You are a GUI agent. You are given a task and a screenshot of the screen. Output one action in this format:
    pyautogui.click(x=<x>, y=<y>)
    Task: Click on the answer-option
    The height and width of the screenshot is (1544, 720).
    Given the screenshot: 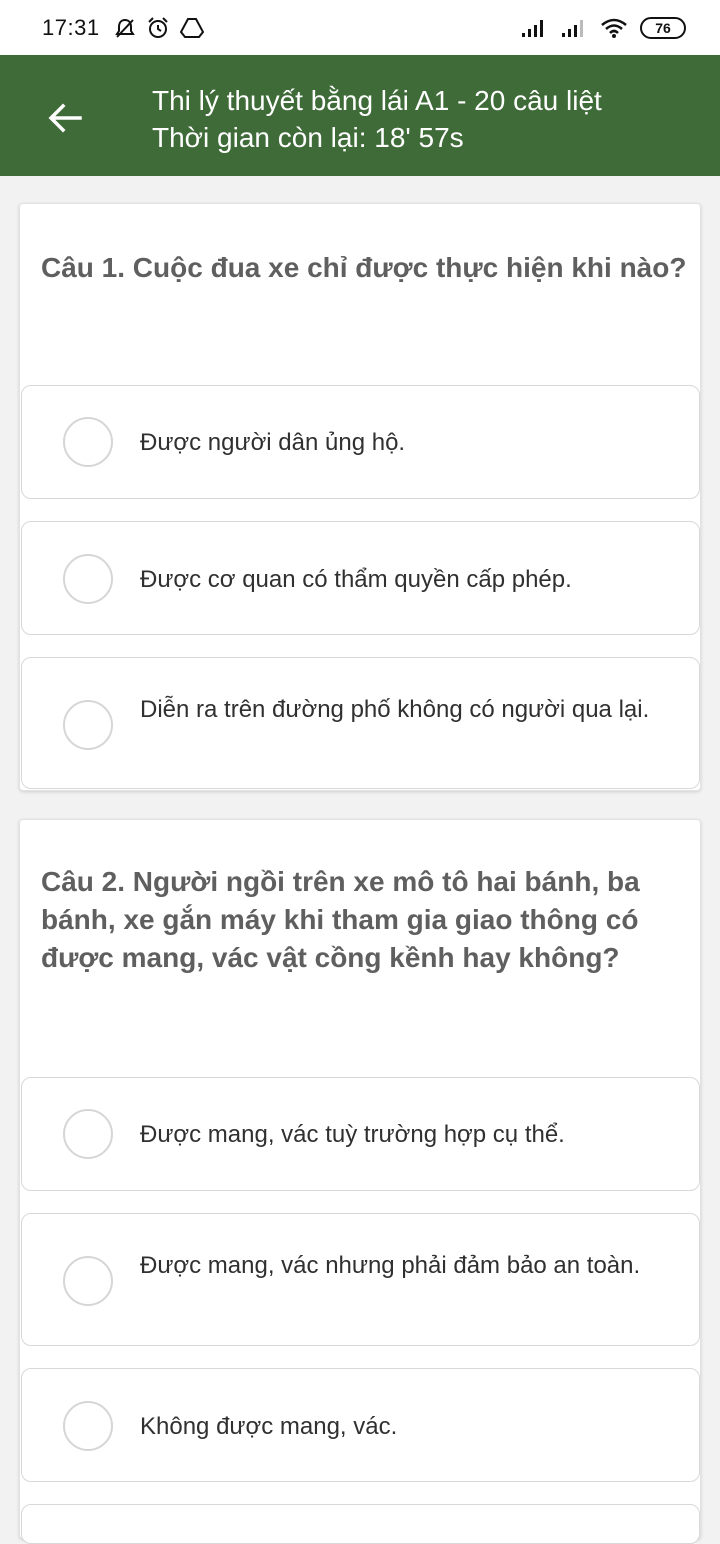 What is the action you would take?
    pyautogui.click(x=360, y=1524)
    